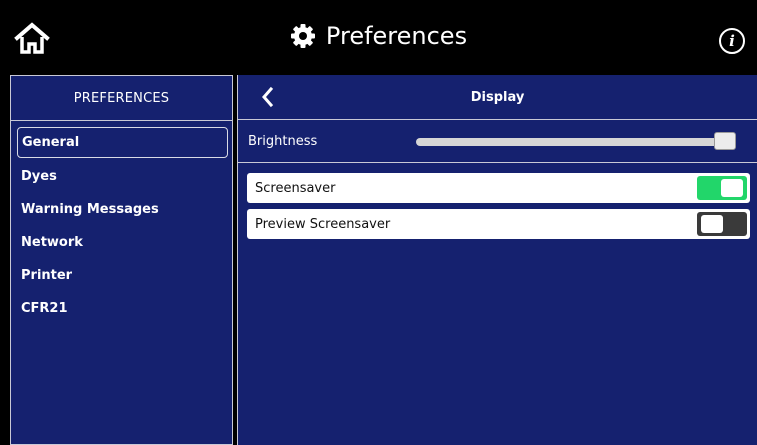  What do you see at coordinates (44, 308) in the screenshot?
I see `sidebar-item-label: CFR21` at bounding box center [44, 308].